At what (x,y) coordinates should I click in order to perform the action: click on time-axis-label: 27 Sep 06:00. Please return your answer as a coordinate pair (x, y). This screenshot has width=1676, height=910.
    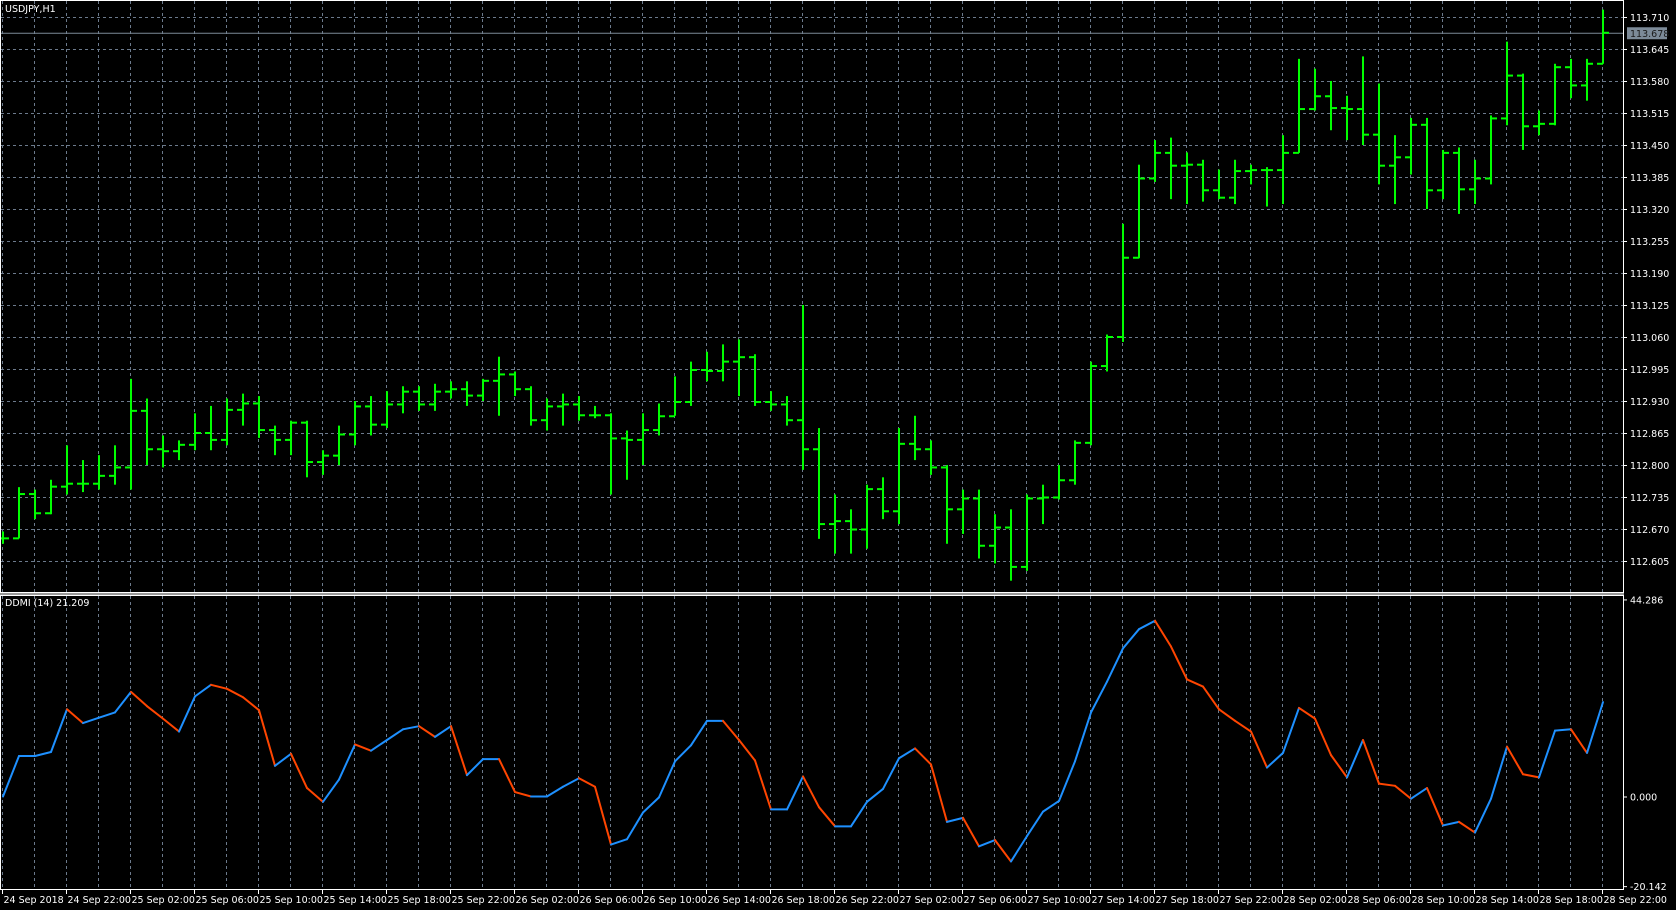
    Looking at the image, I should click on (995, 900).